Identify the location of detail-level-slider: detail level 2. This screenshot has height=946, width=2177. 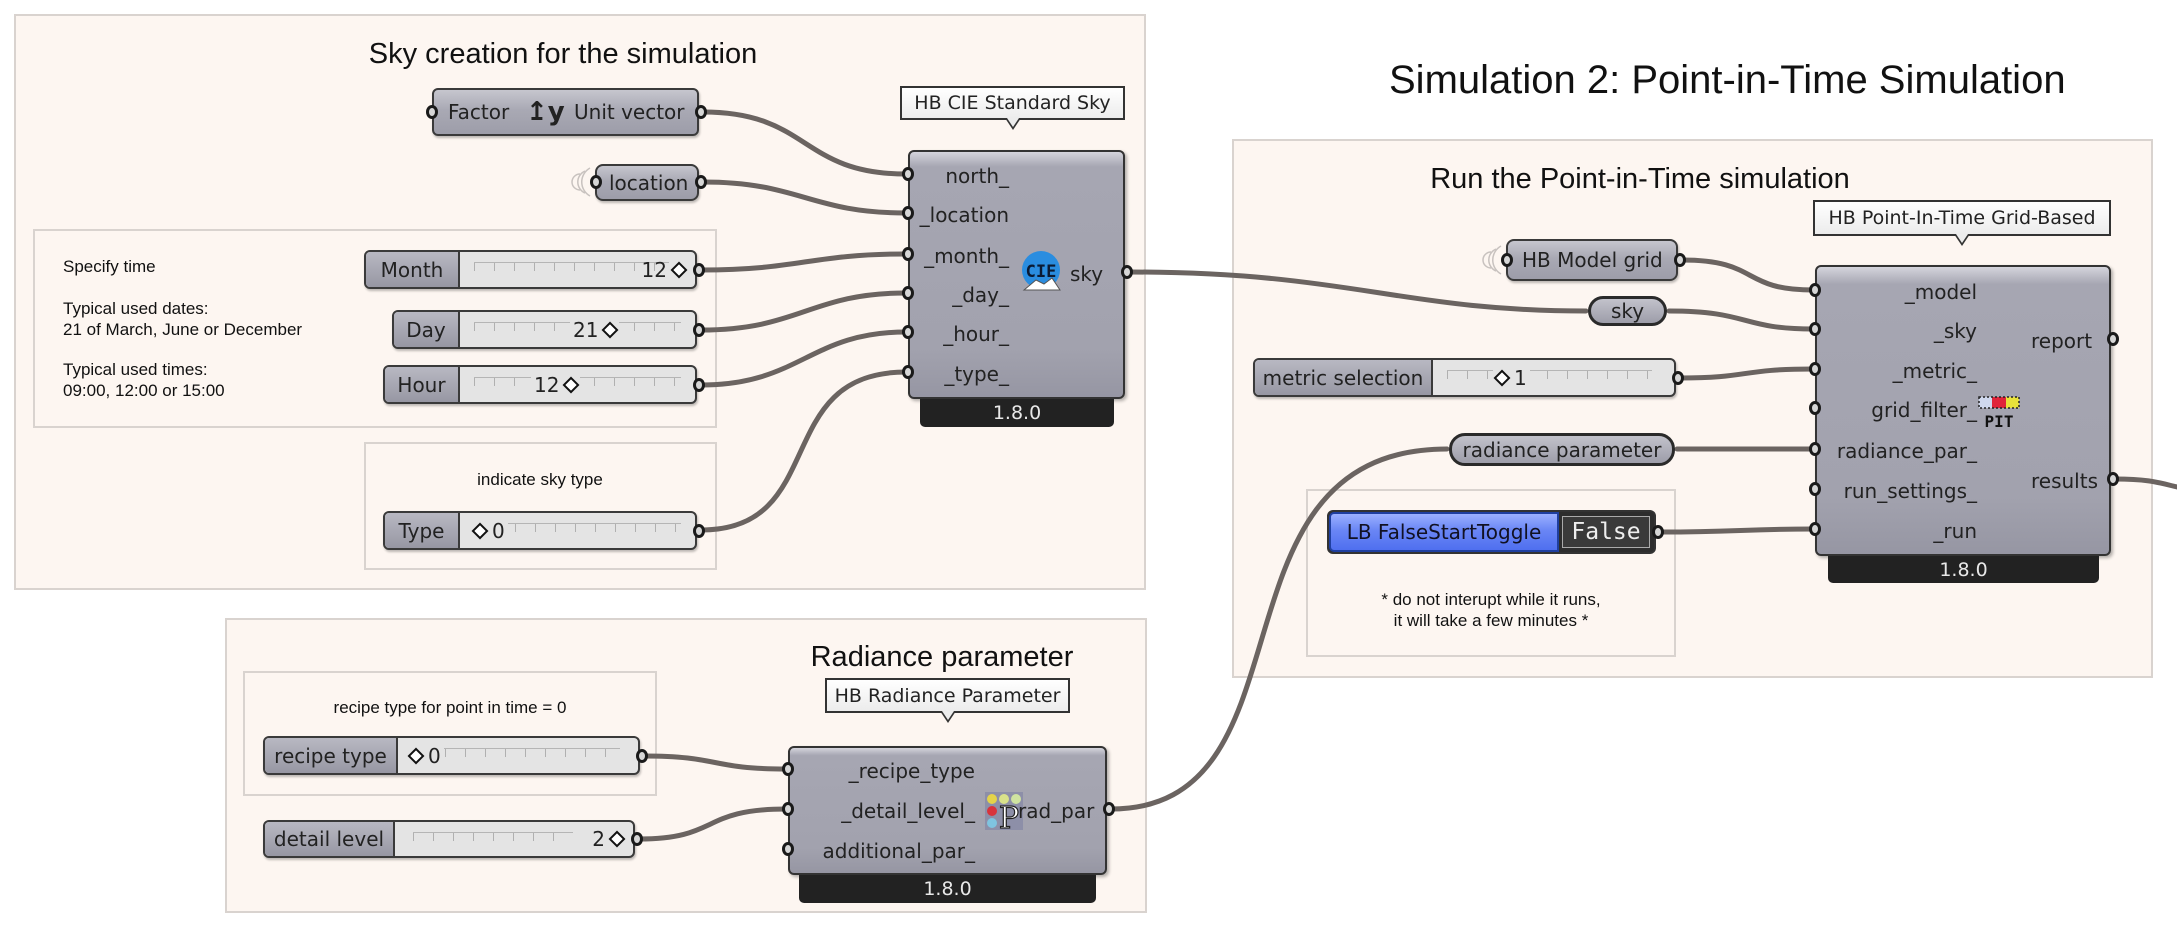
(449, 839).